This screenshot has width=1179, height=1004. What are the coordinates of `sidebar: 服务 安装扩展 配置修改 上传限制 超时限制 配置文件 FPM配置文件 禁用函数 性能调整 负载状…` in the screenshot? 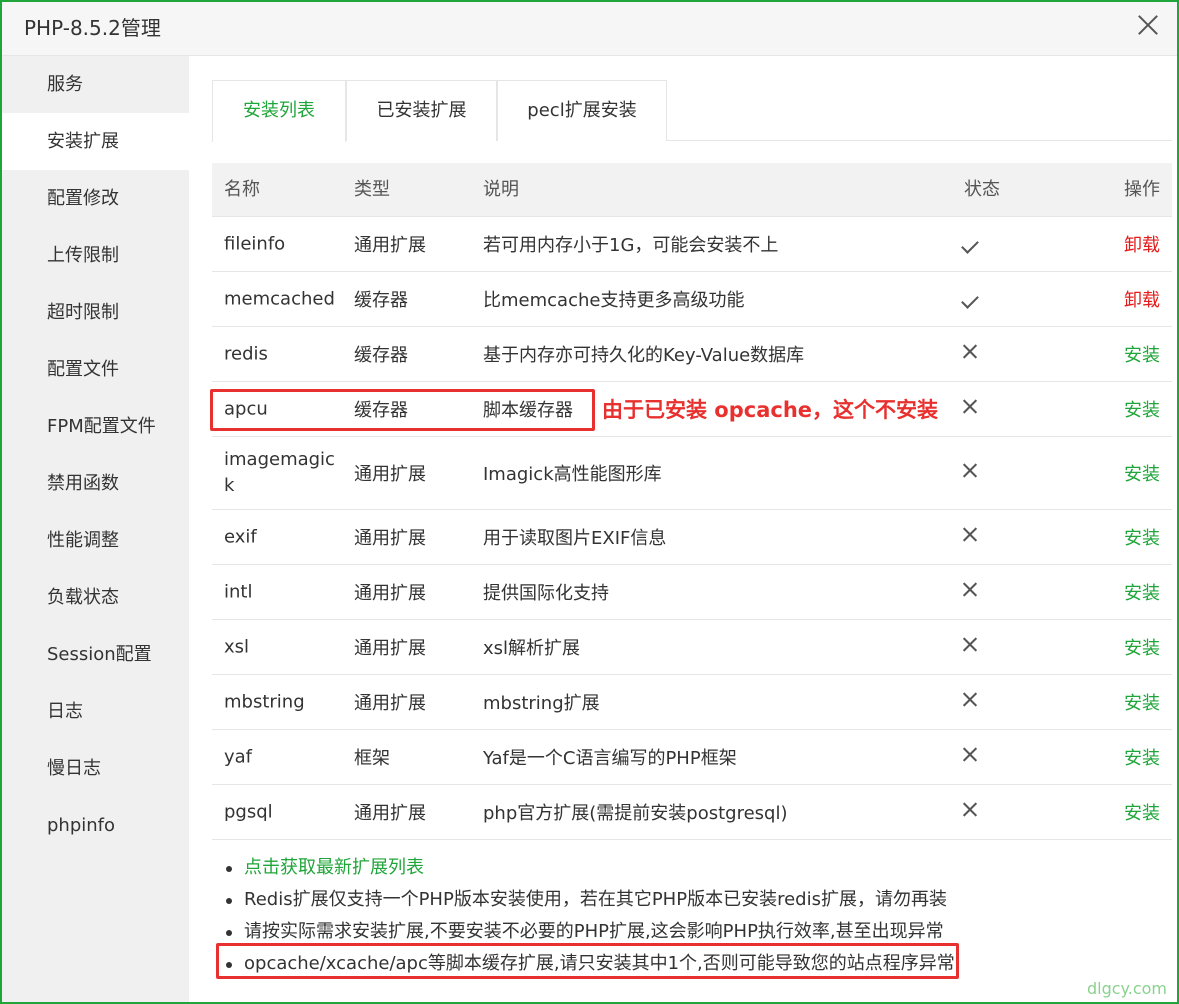 It's located at (95, 529).